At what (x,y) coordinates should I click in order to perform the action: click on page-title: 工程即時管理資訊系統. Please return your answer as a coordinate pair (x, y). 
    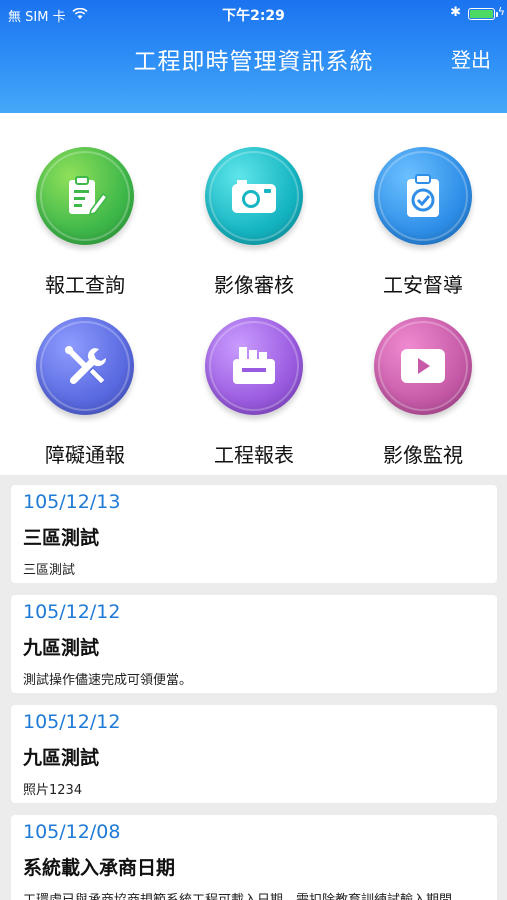
    Looking at the image, I should click on (253, 62).